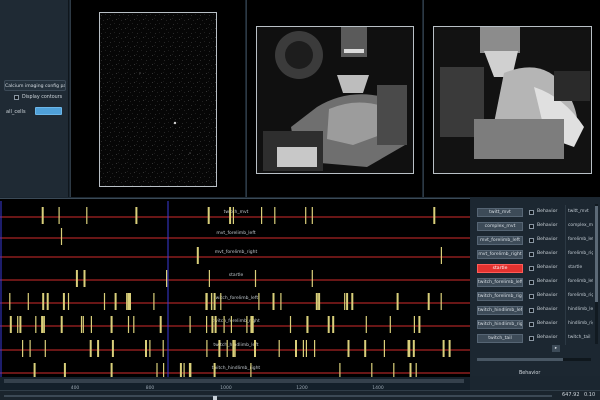 The height and width of the screenshot is (400, 600). I want to click on behavior-list-item: hindlimb_right, so click(579, 324).